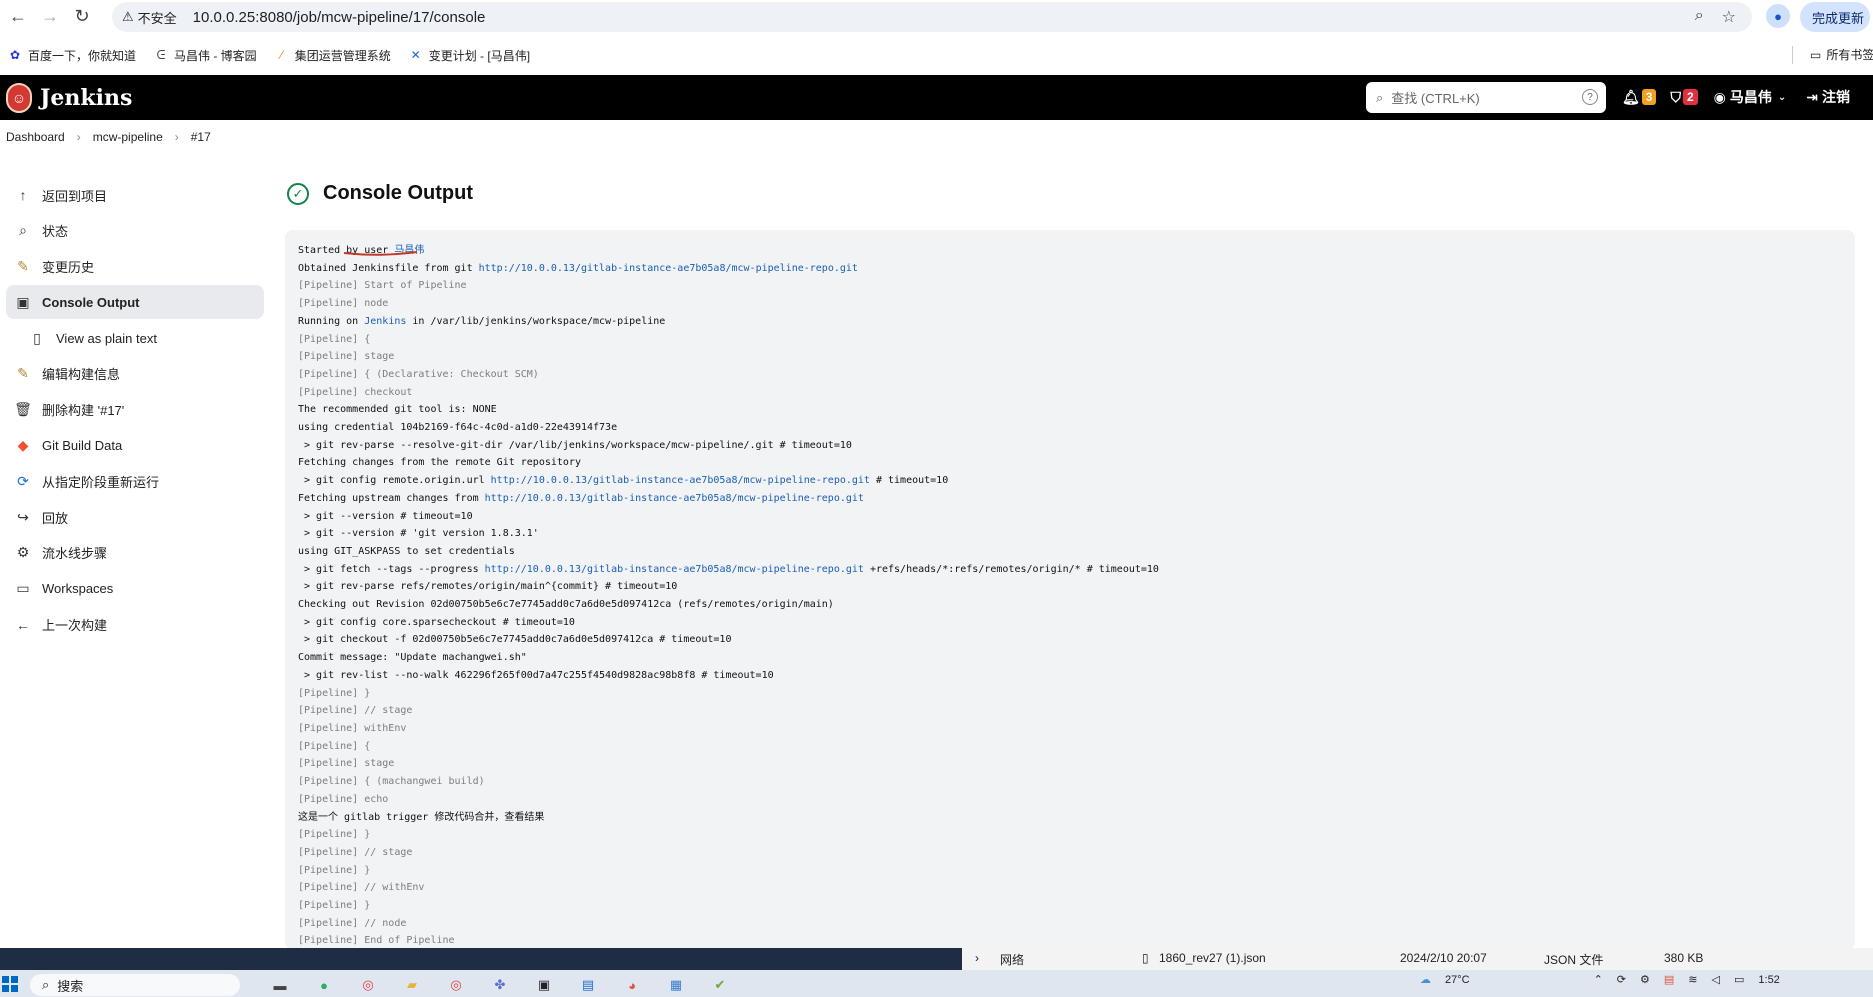 Image resolution: width=1873 pixels, height=997 pixels. What do you see at coordinates (334, 339) in the screenshot?
I see `console-segment: [Pipeline] {` at bounding box center [334, 339].